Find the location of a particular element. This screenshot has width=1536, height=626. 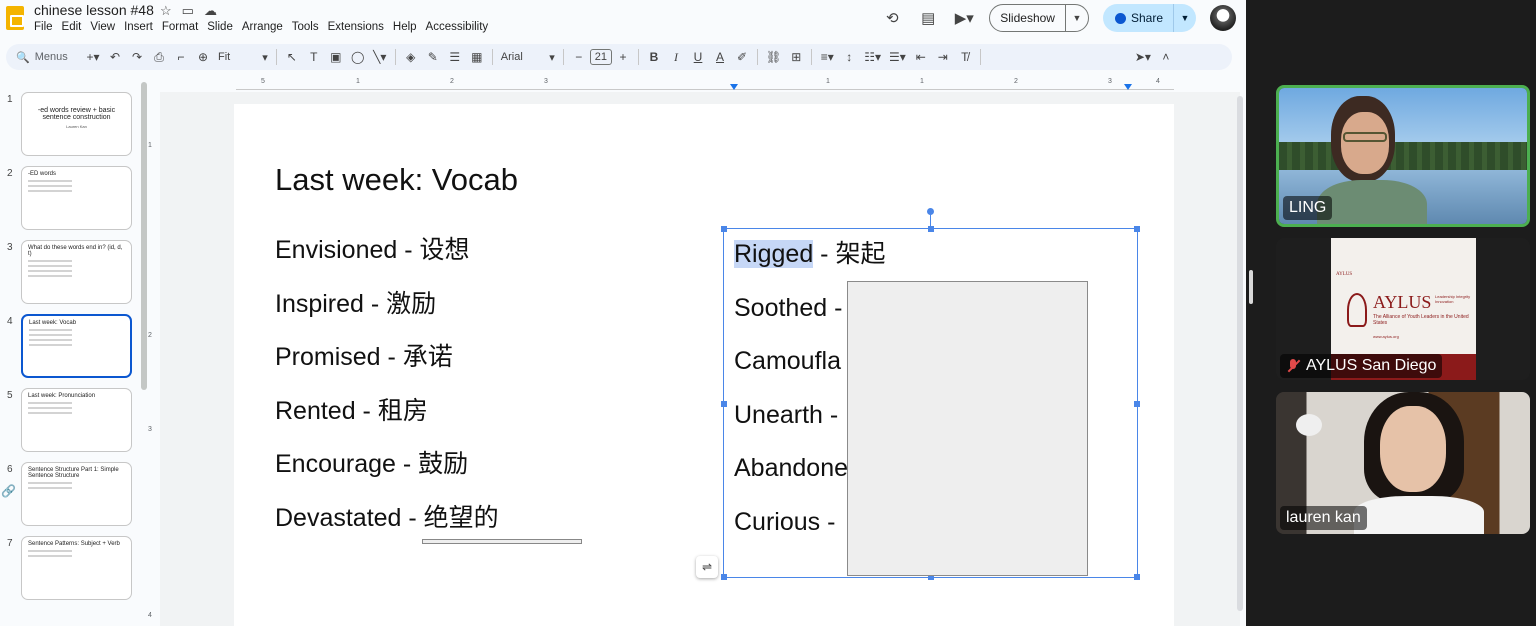

align-icon: ≡▾ is located at coordinates (827, 57).